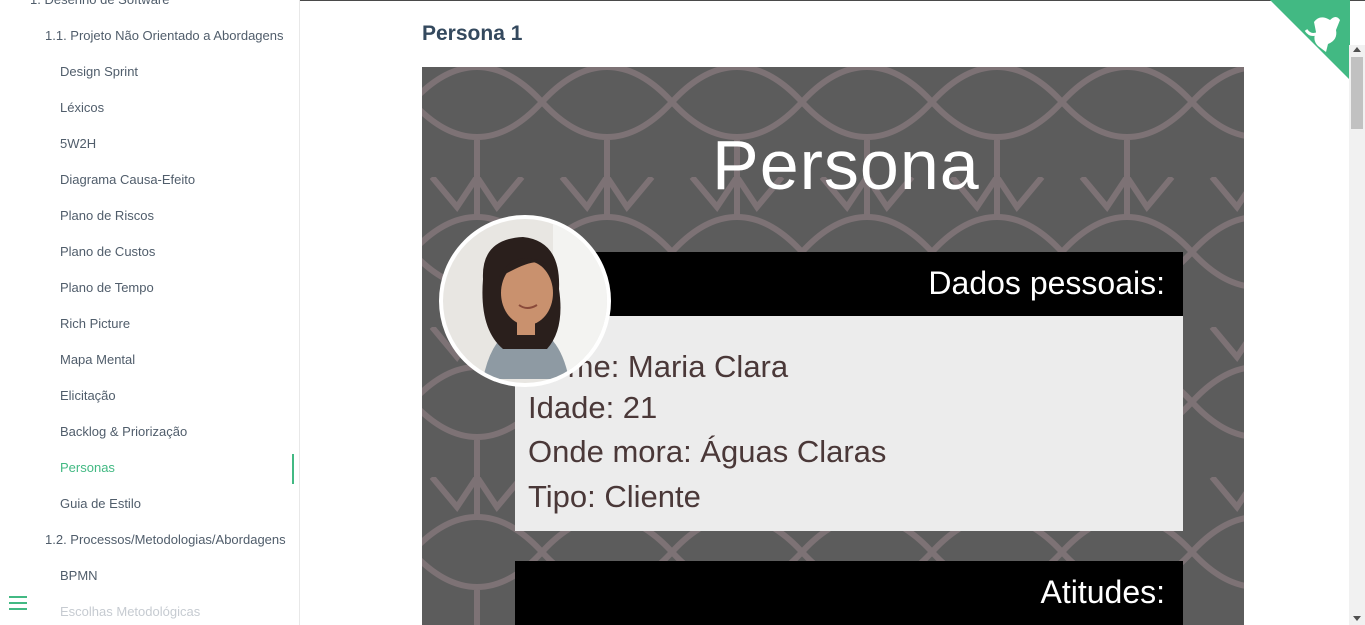 The height and width of the screenshot is (625, 1365). Describe the element at coordinates (472, 33) in the screenshot. I see `page-title: Persona 1` at that location.